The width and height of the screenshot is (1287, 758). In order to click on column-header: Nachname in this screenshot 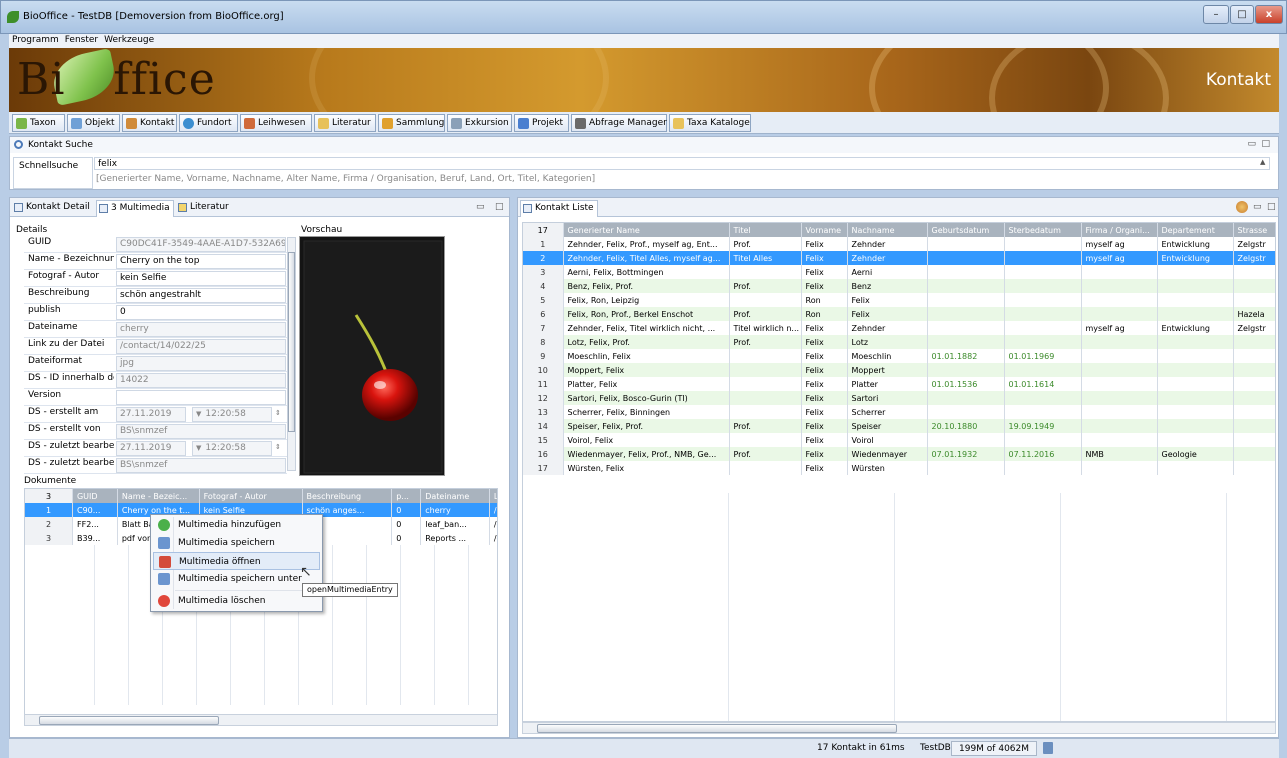, I will do `click(887, 230)`.